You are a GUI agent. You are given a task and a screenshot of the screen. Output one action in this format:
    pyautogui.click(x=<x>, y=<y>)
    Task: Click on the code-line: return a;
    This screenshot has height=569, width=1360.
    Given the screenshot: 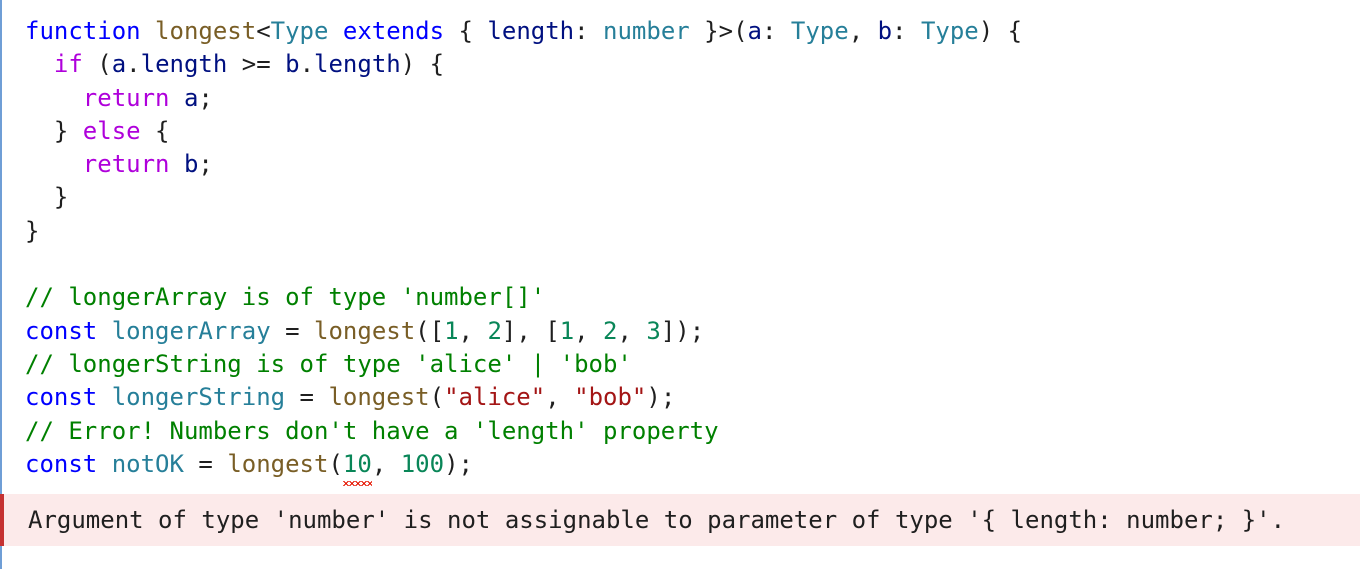 What is the action you would take?
    pyautogui.click(x=523, y=98)
    